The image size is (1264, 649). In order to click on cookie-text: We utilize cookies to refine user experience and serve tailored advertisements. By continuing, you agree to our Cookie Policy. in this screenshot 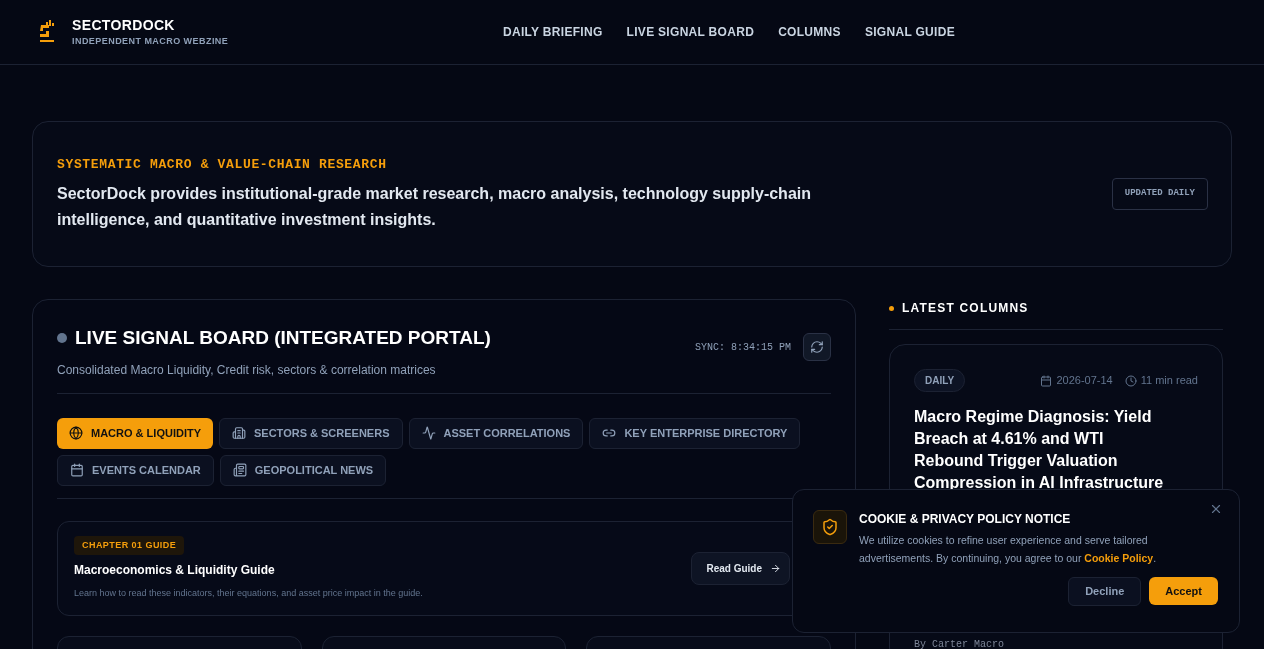, I will do `click(1008, 549)`.